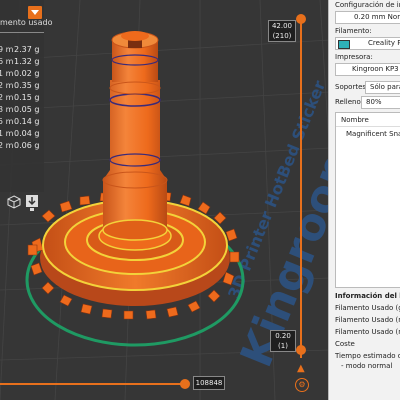 This screenshot has width=400, height=400. What do you see at coordinates (367, 43) in the screenshot?
I see `filament-select: Creality PLA` at bounding box center [367, 43].